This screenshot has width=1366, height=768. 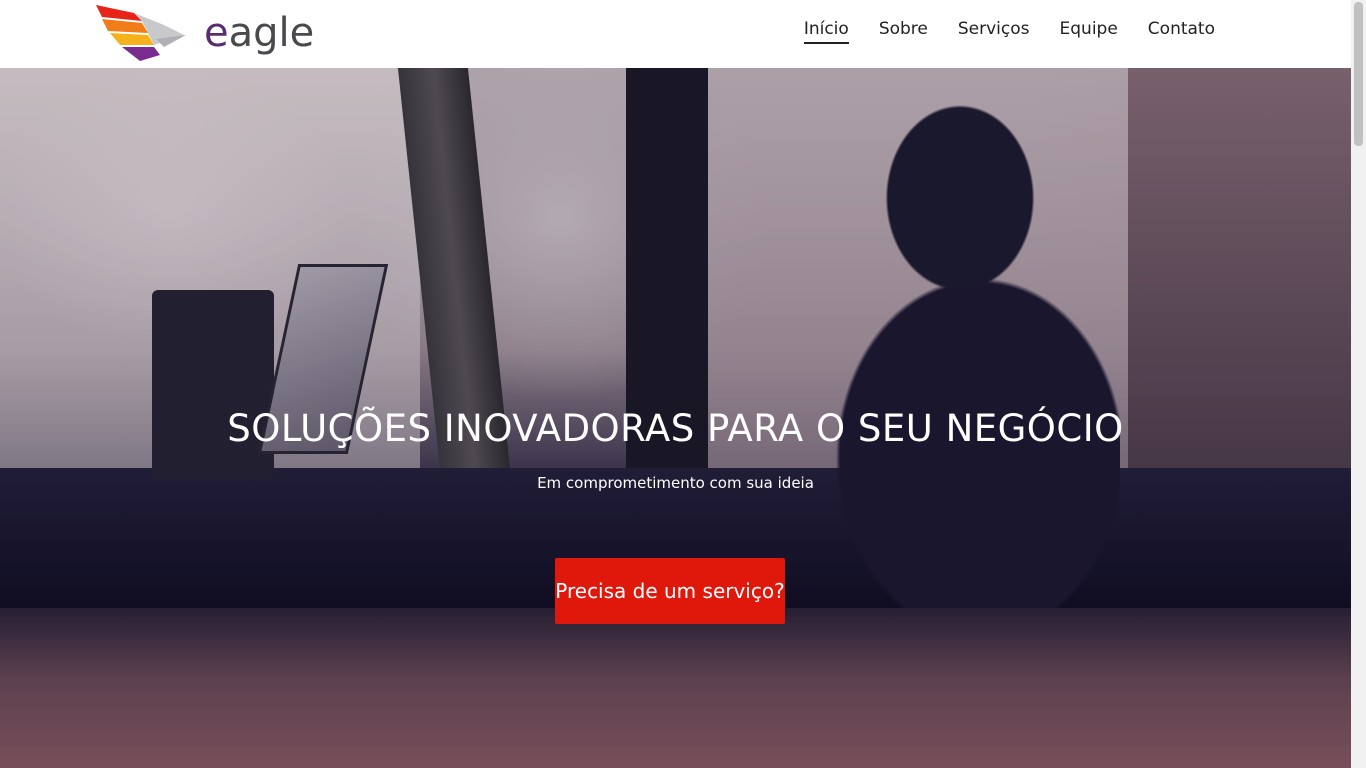 I want to click on eagle-logo: eagle, so click(x=214, y=33).